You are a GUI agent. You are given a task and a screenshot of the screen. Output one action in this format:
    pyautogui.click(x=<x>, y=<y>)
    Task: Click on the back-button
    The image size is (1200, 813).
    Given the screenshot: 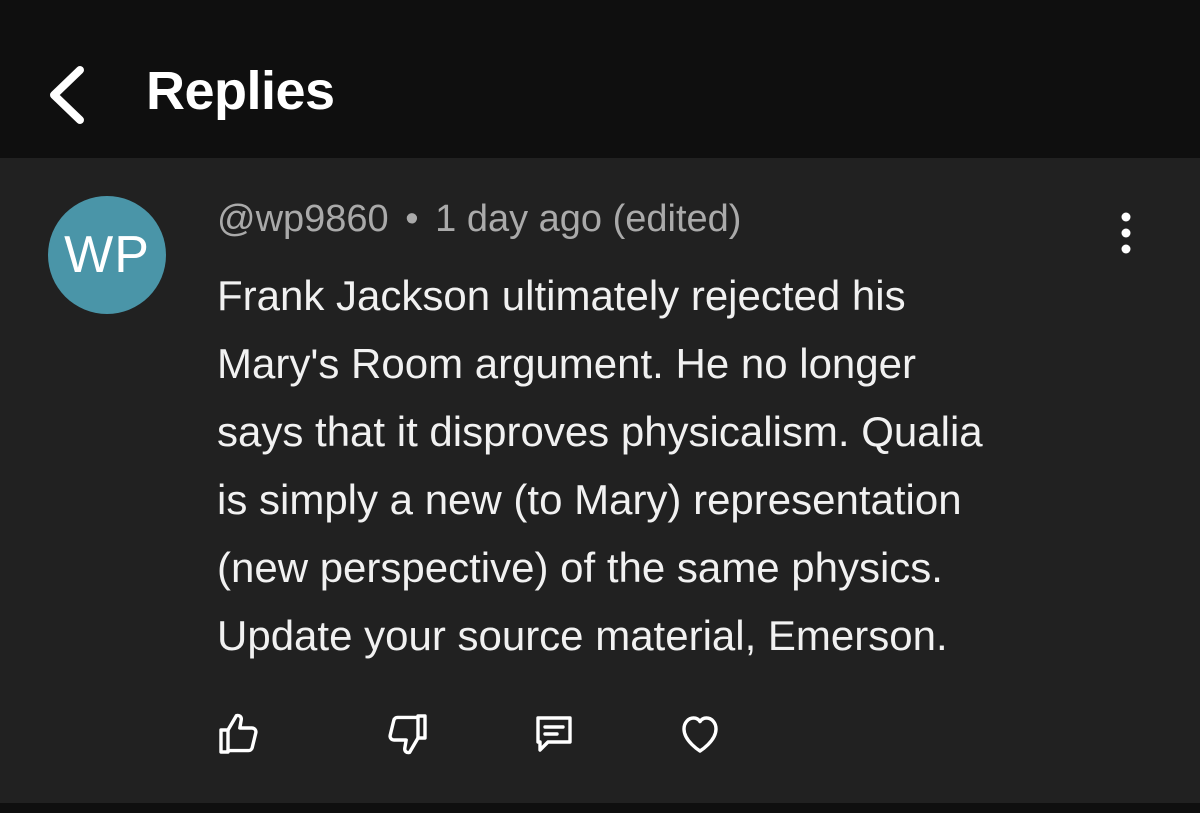 What is the action you would take?
    pyautogui.click(x=70, y=95)
    